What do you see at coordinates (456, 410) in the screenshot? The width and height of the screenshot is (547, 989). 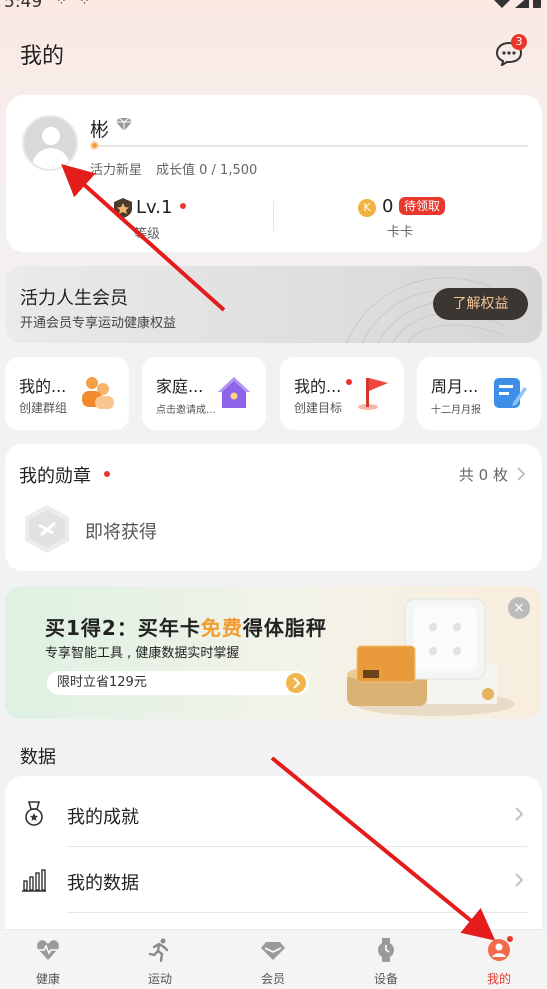 I see `quick-card-subtitle: 十二月月报` at bounding box center [456, 410].